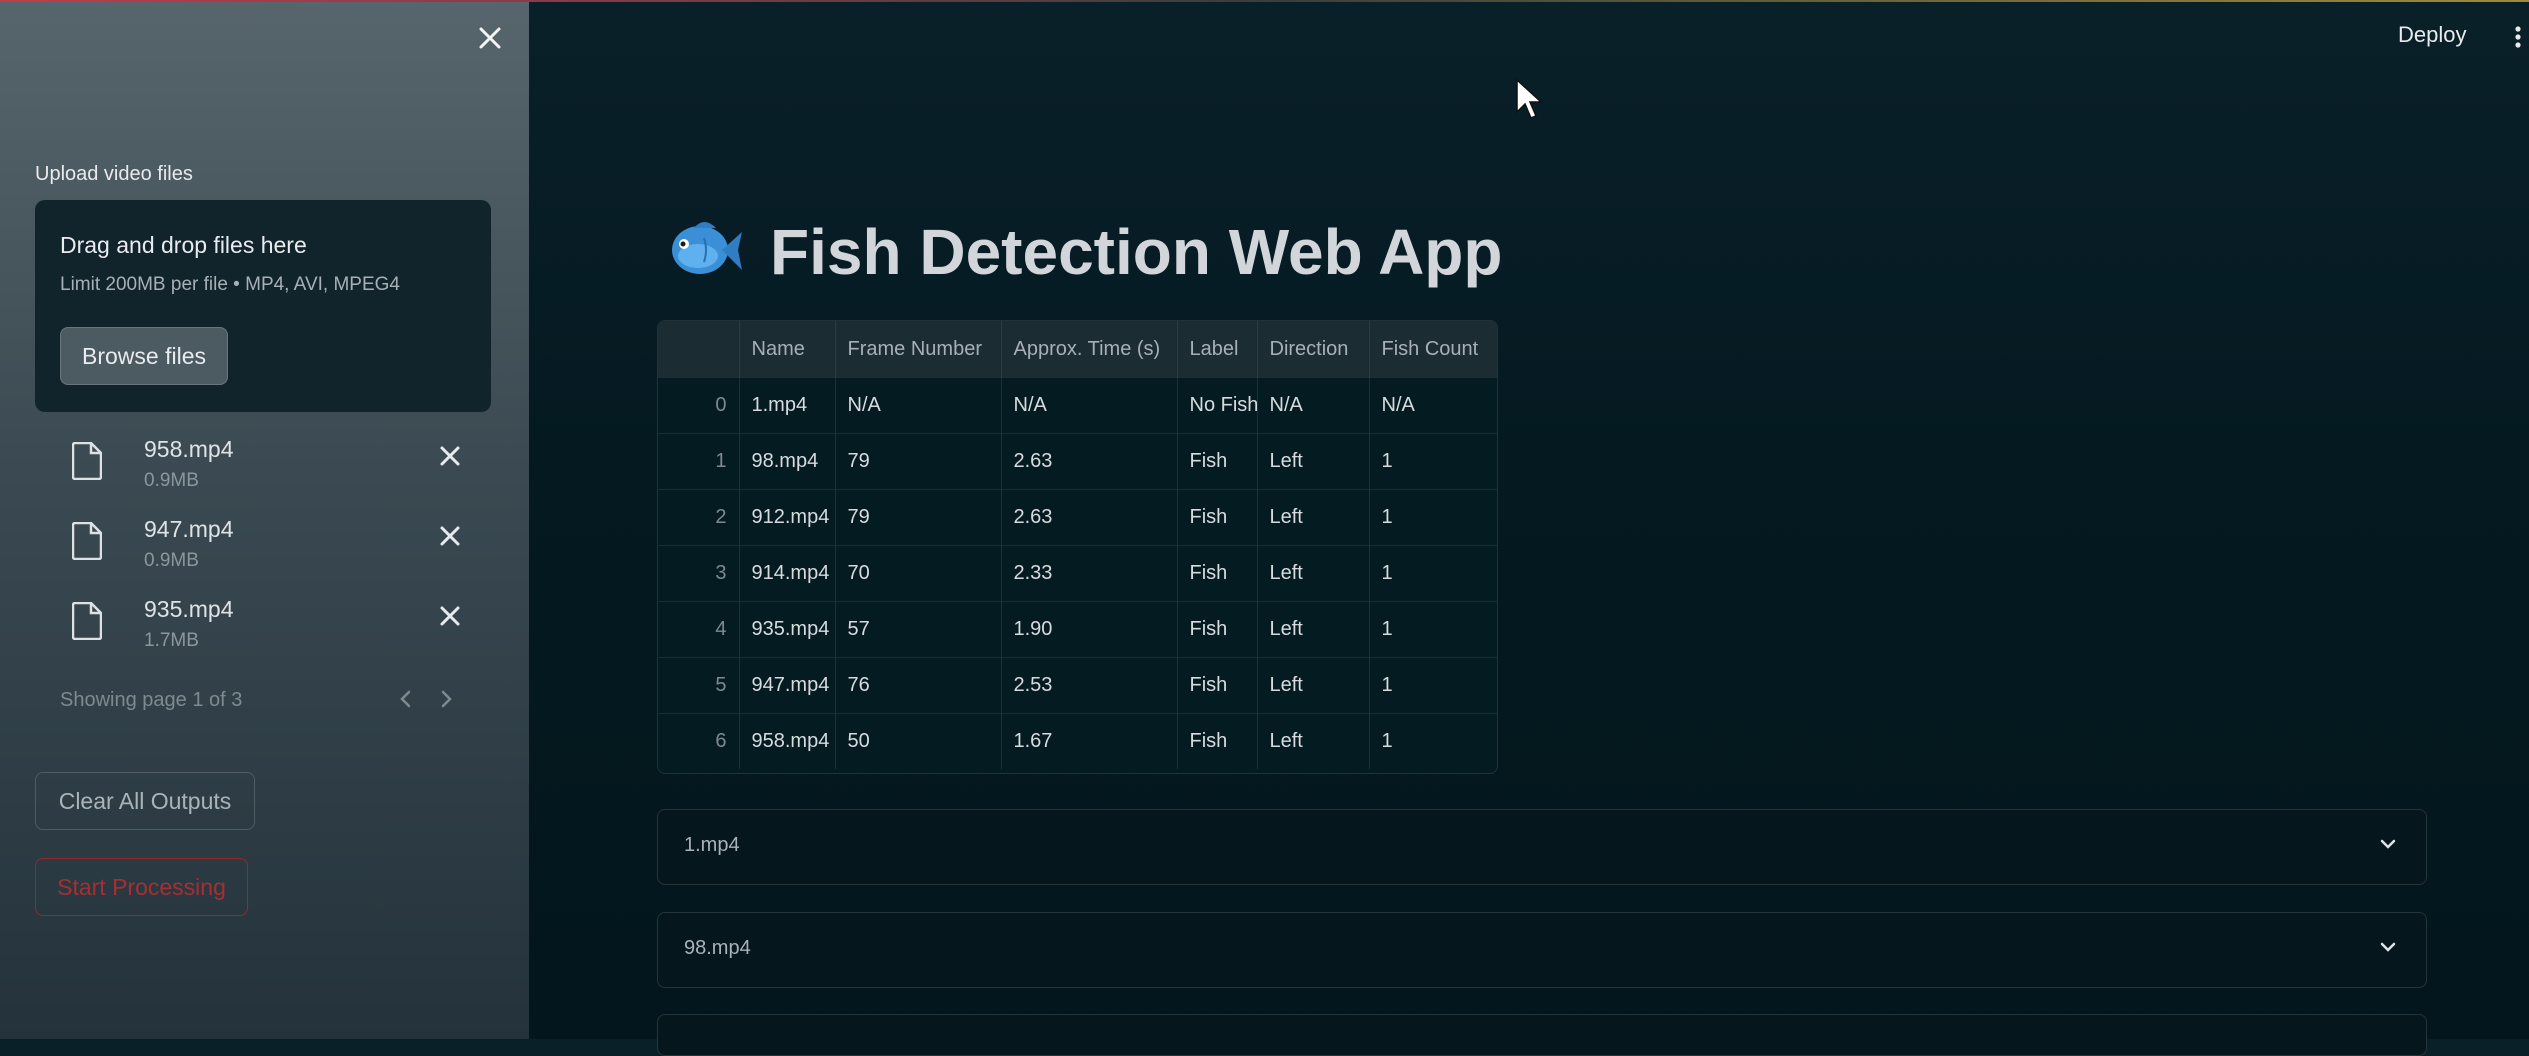  What do you see at coordinates (918, 573) in the screenshot?
I see `cell-frame-number: 70` at bounding box center [918, 573].